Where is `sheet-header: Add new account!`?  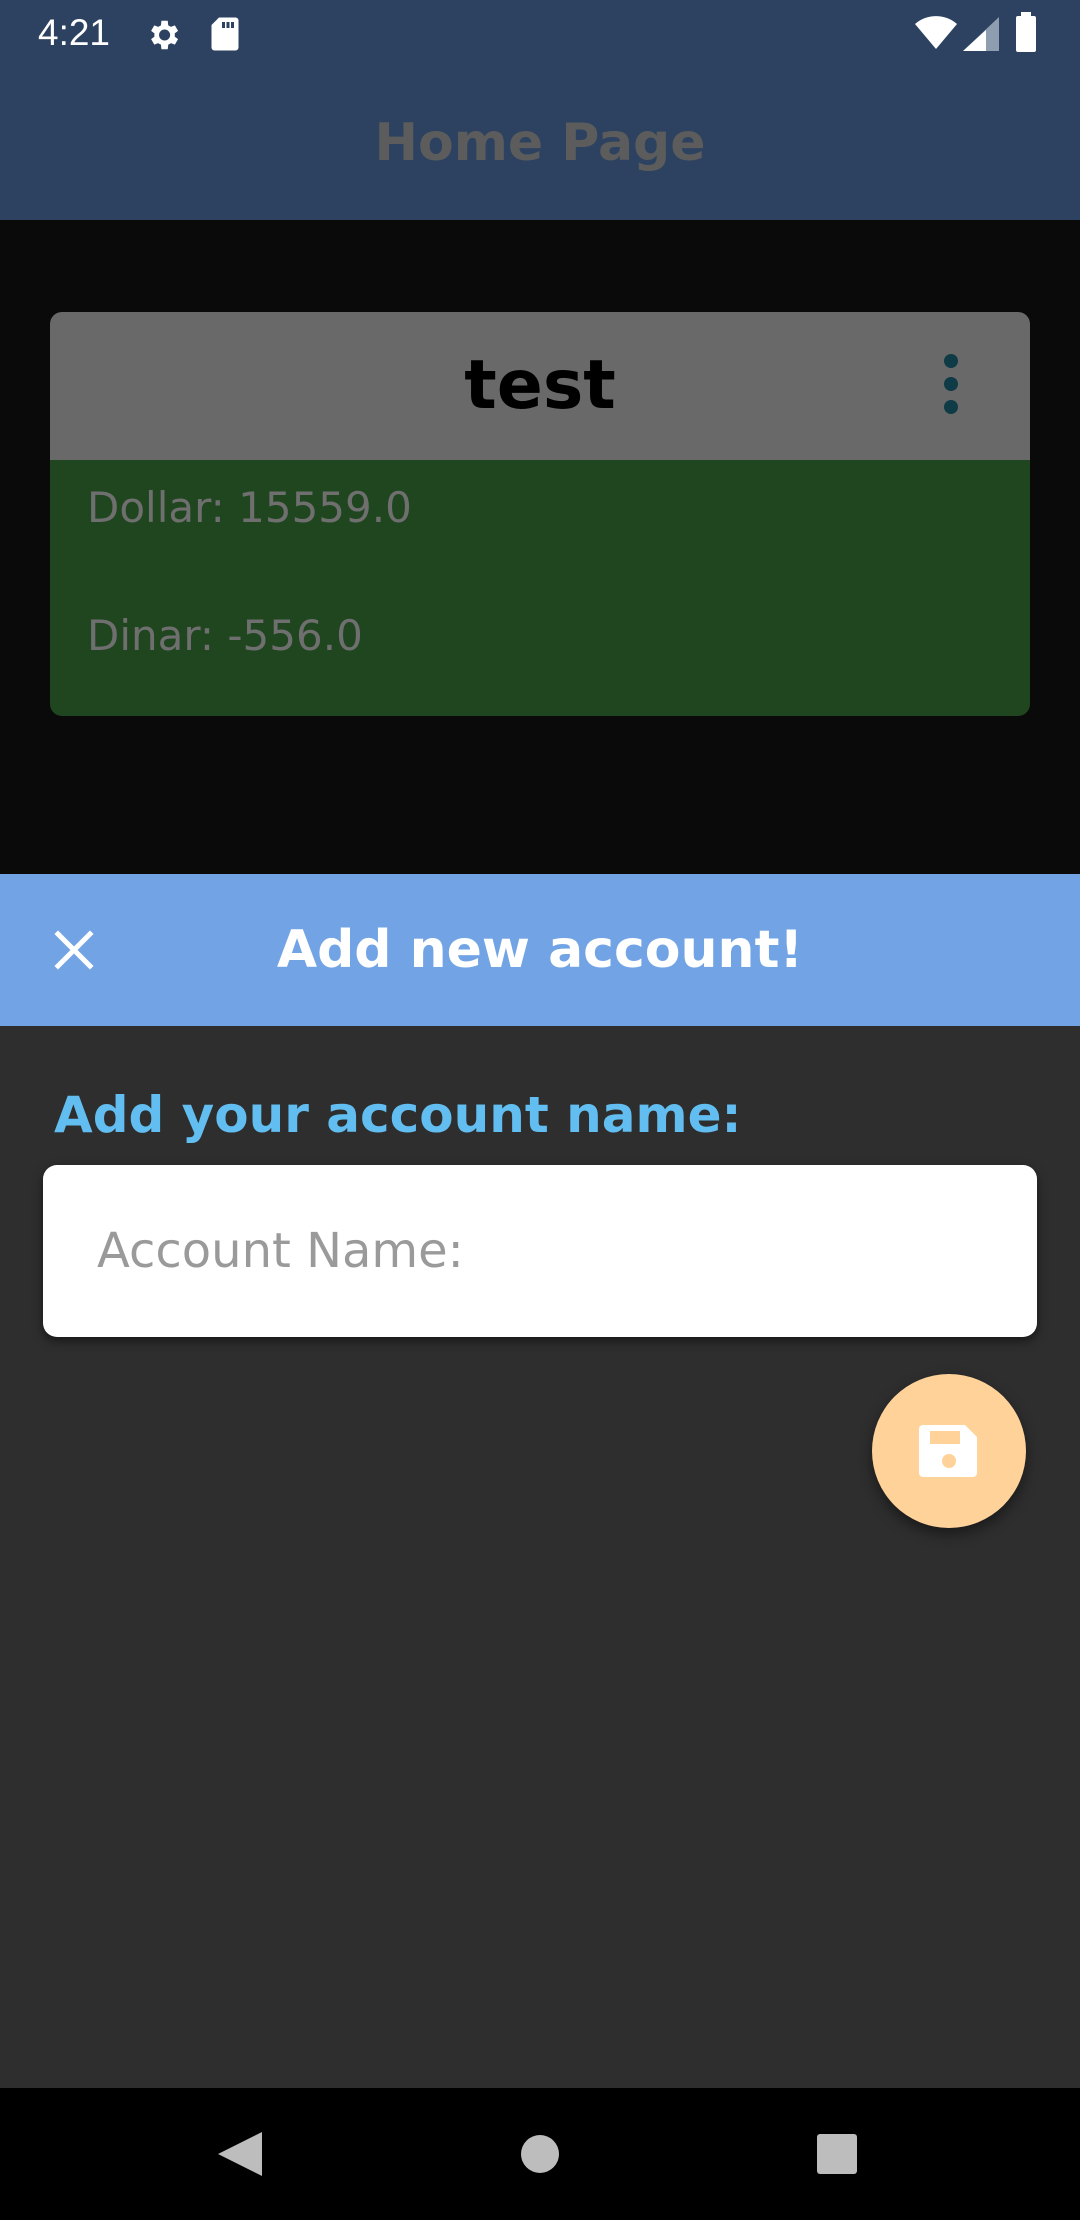
sheet-header: Add new account! is located at coordinates (540, 950).